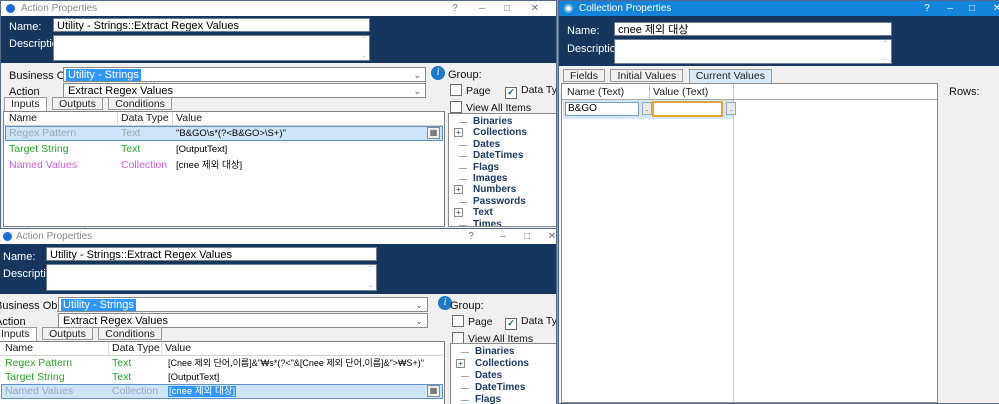 The width and height of the screenshot is (999, 404). What do you see at coordinates (488, 399) in the screenshot?
I see `tree-item-label: Flags` at bounding box center [488, 399].